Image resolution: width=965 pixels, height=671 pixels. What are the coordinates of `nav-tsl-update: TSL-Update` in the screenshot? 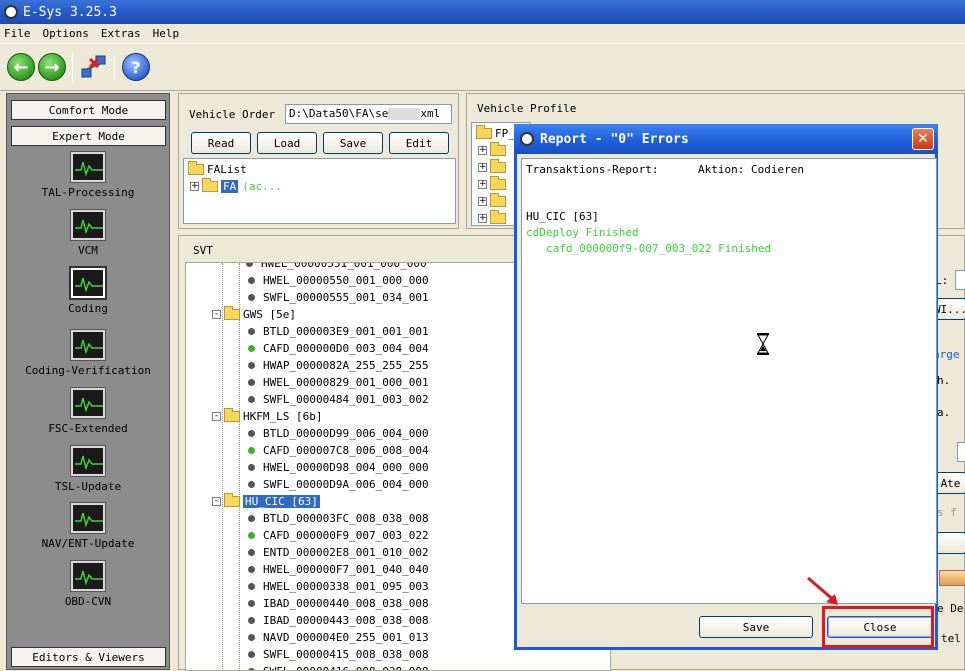 It's located at (88, 469).